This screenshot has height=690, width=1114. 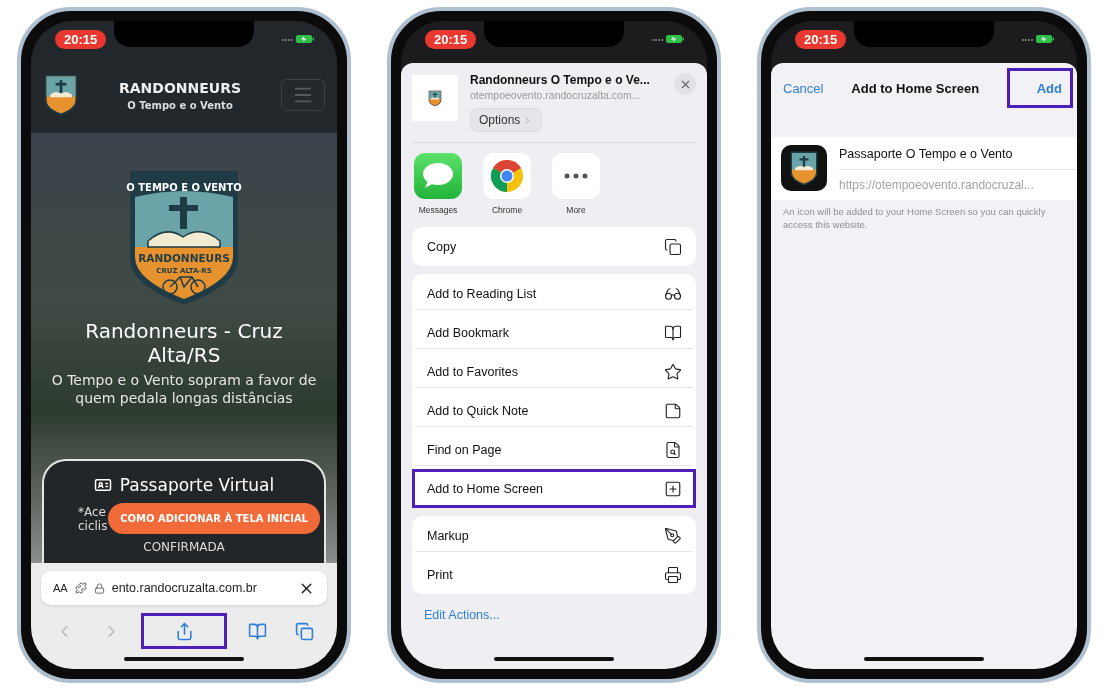 I want to click on share-button, so click(x=184, y=631).